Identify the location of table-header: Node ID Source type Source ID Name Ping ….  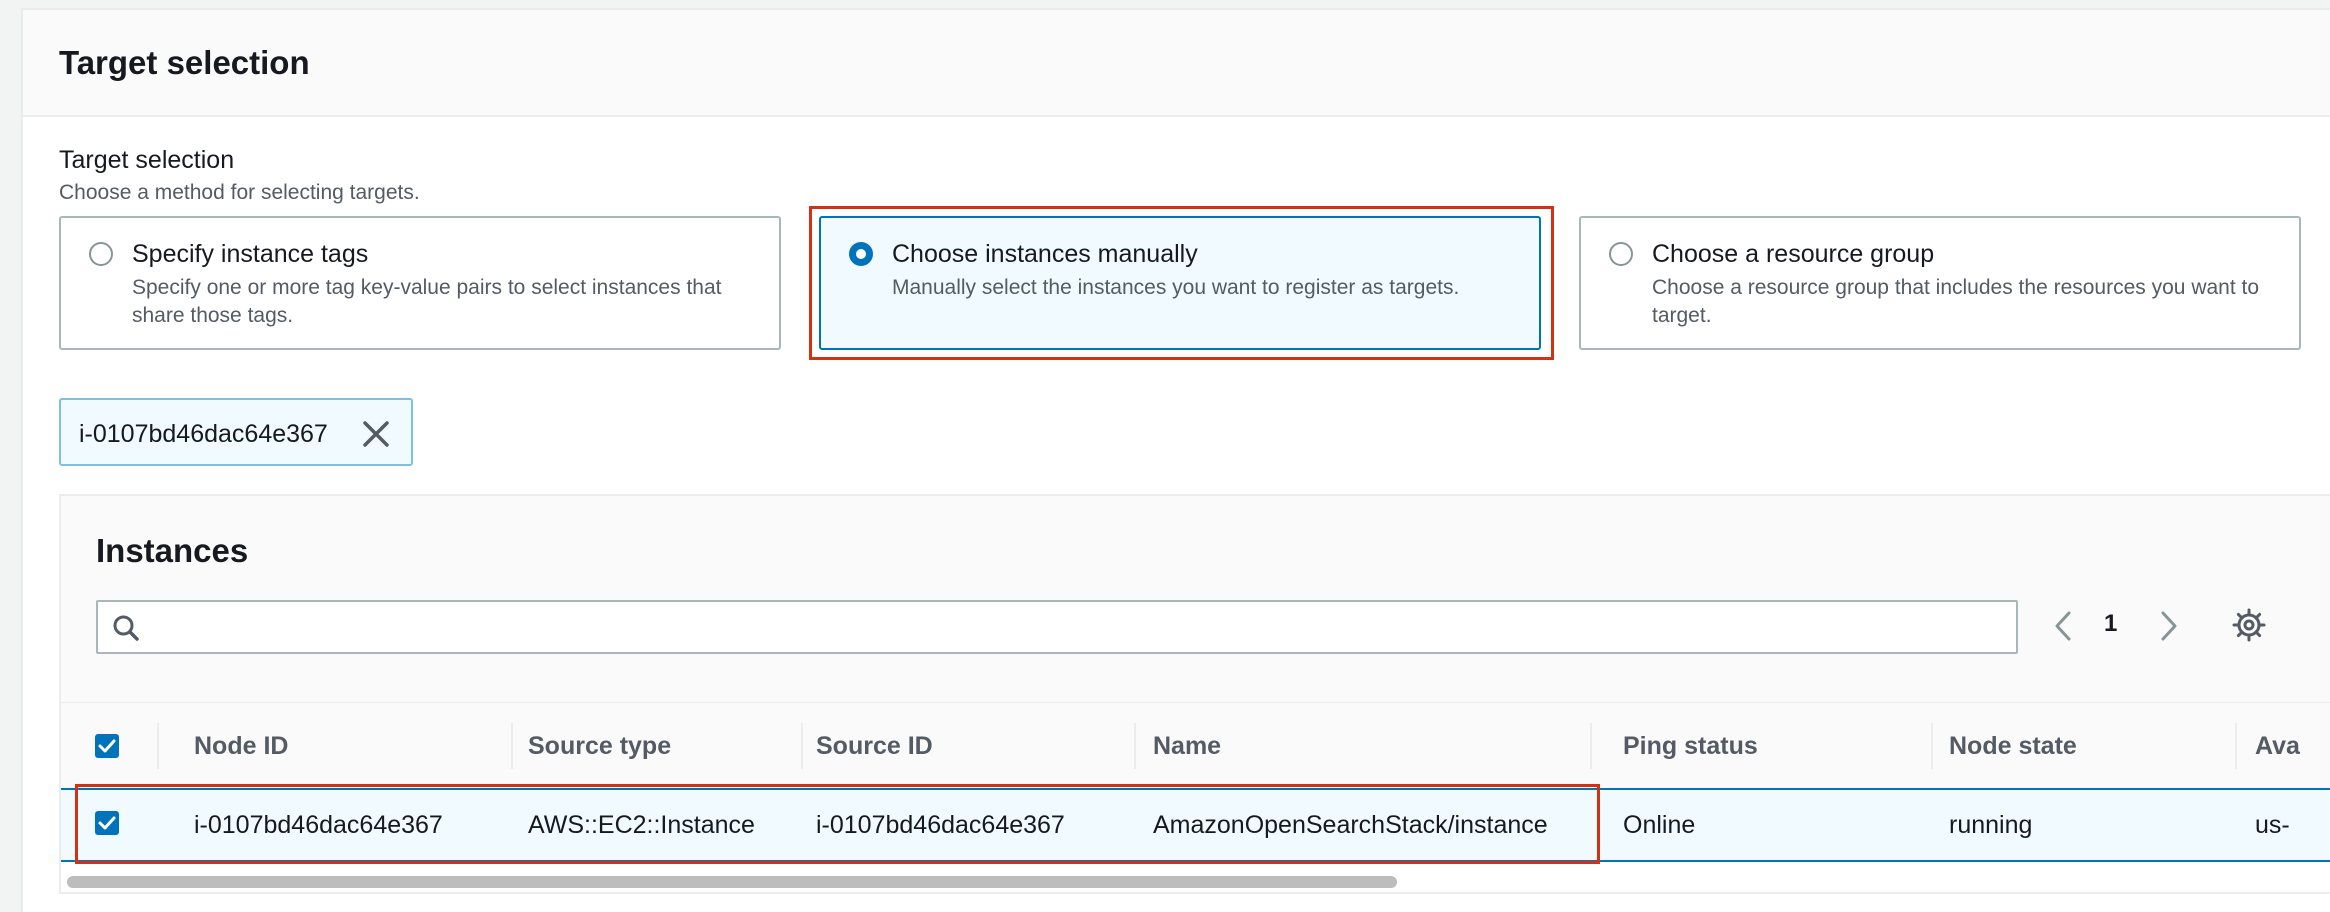
(1195, 746).